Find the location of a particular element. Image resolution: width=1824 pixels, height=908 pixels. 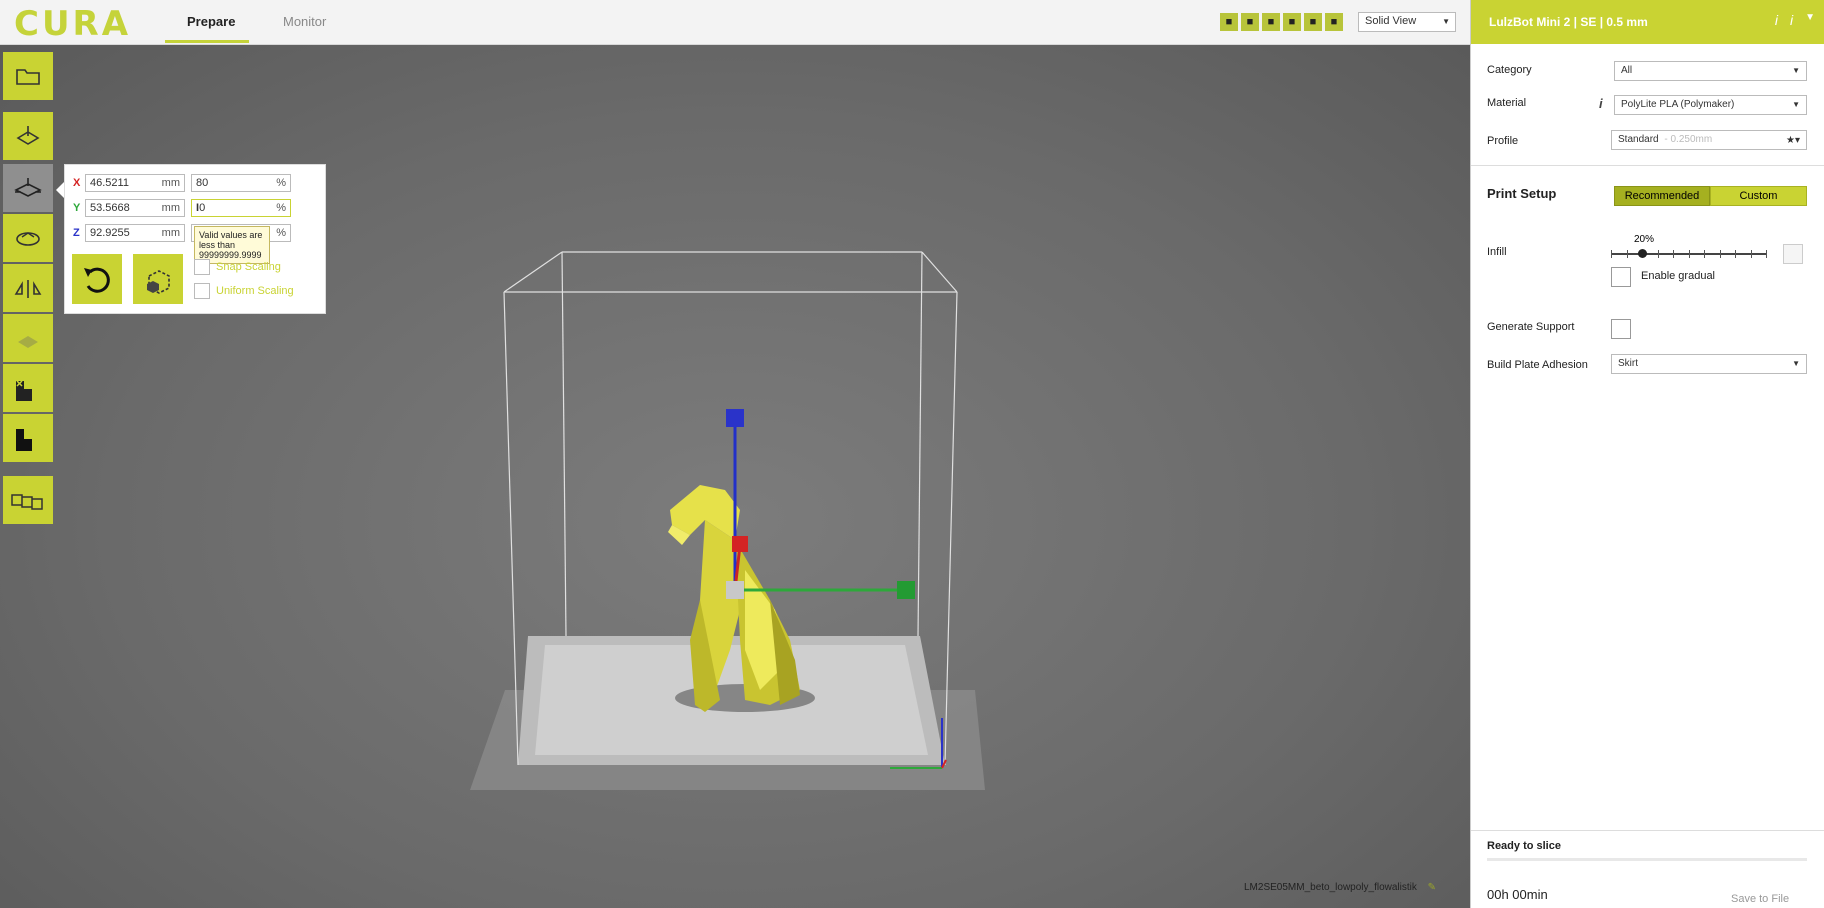

tab-monitor: Monitor is located at coordinates (304, 21).